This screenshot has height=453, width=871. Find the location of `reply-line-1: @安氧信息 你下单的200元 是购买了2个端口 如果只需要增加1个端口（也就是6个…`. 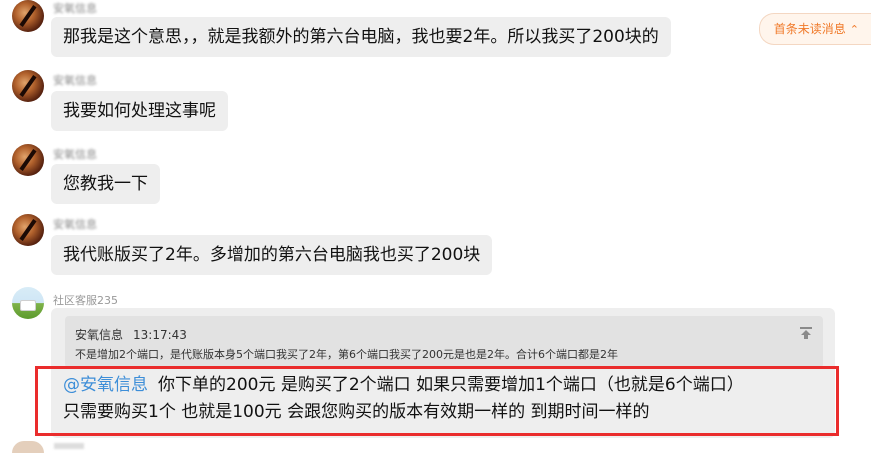

reply-line-1: @安氧信息 你下单的200元 是购买了2个端口 如果只需要增加1个端口（也就是6个… is located at coordinates (403, 385).